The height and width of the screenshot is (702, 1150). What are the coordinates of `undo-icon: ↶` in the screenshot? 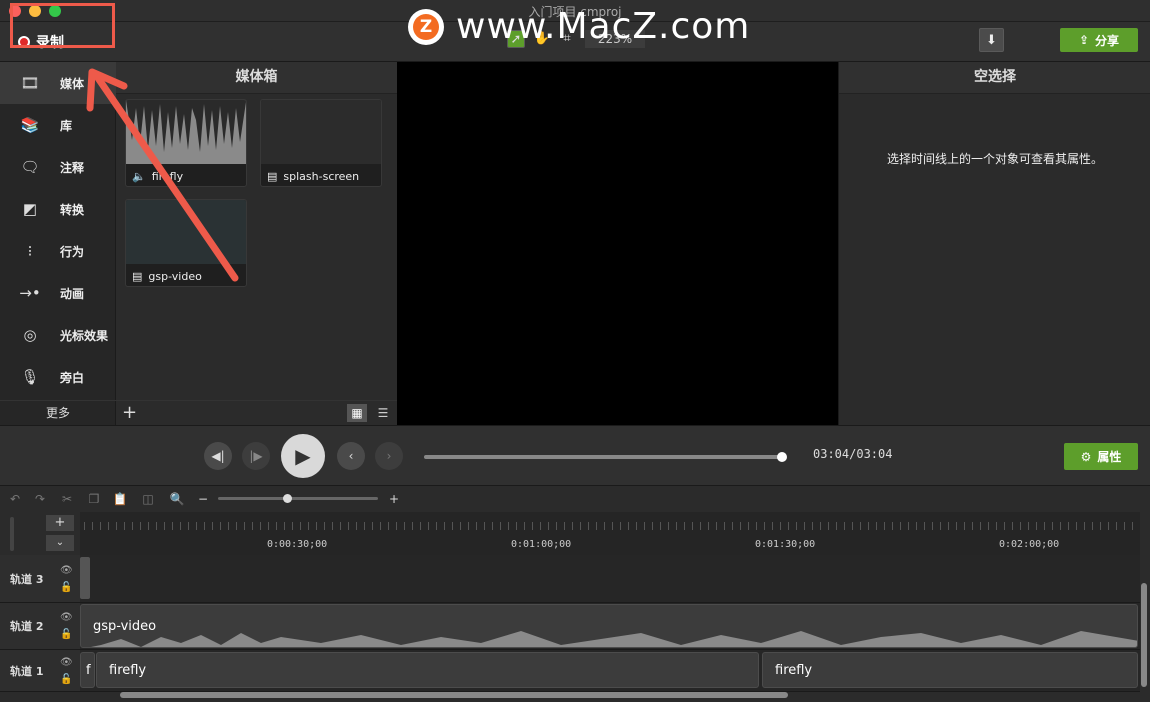 It's located at (15, 499).